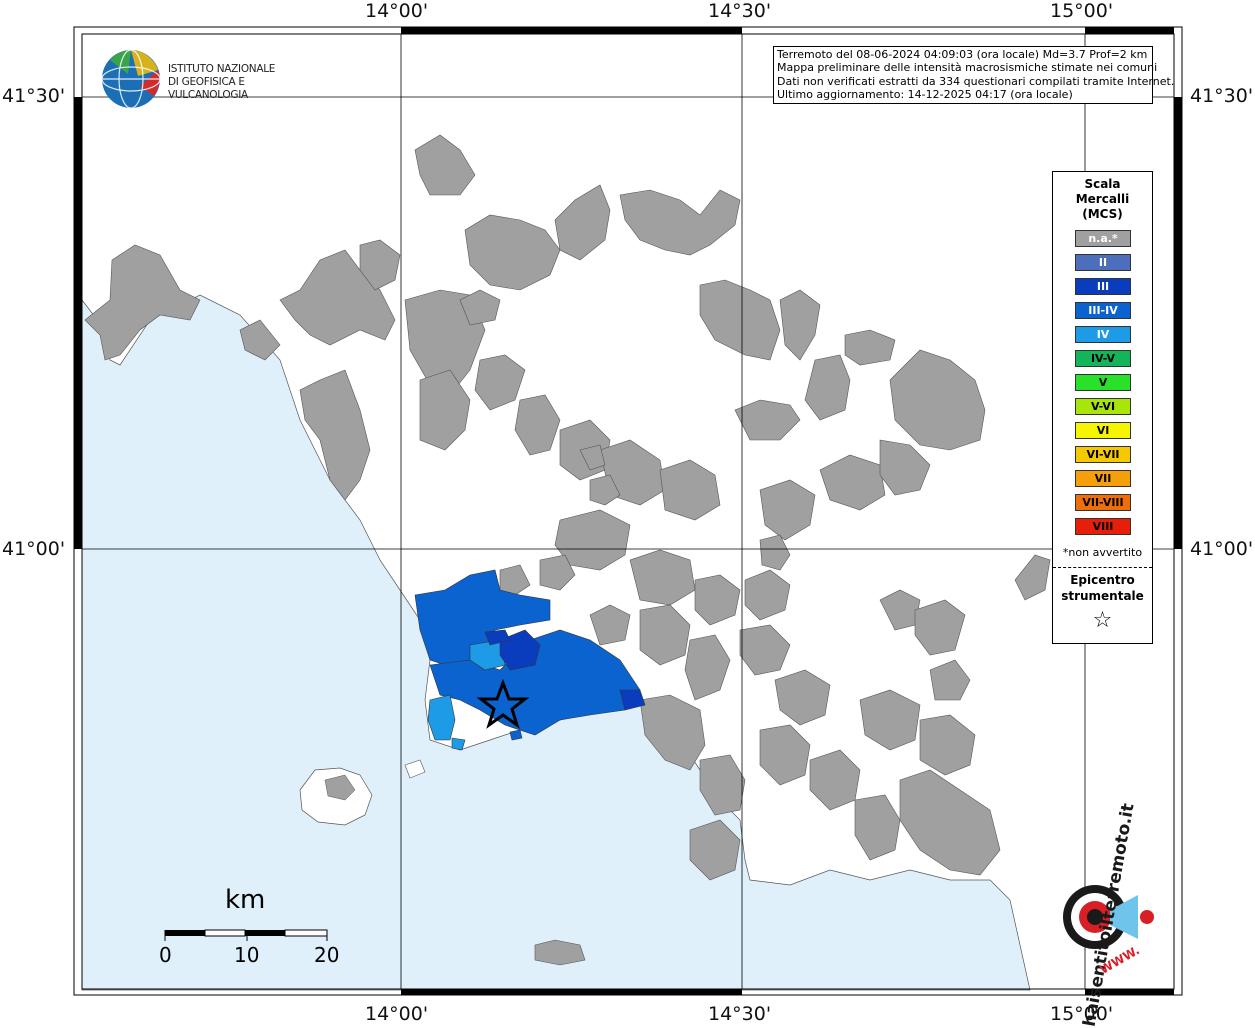 The width and height of the screenshot is (1255, 1028). What do you see at coordinates (1102, 620) in the screenshot?
I see `legend-star-icon: ☆` at bounding box center [1102, 620].